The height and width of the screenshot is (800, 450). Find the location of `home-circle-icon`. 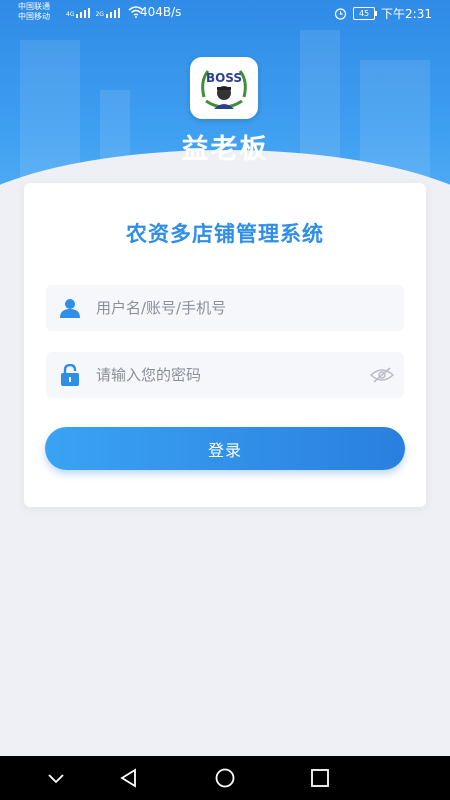

home-circle-icon is located at coordinates (225, 778).